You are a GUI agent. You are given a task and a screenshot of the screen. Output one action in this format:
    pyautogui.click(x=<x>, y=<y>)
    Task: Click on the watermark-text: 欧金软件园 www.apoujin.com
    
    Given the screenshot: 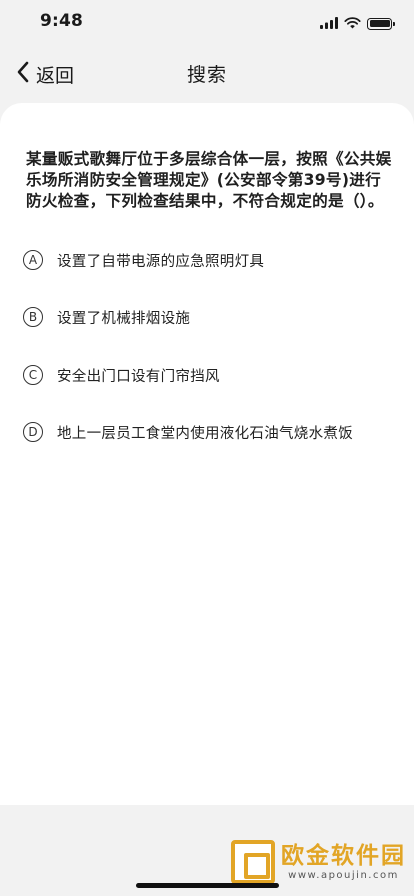 What is the action you would take?
    pyautogui.click(x=343, y=862)
    